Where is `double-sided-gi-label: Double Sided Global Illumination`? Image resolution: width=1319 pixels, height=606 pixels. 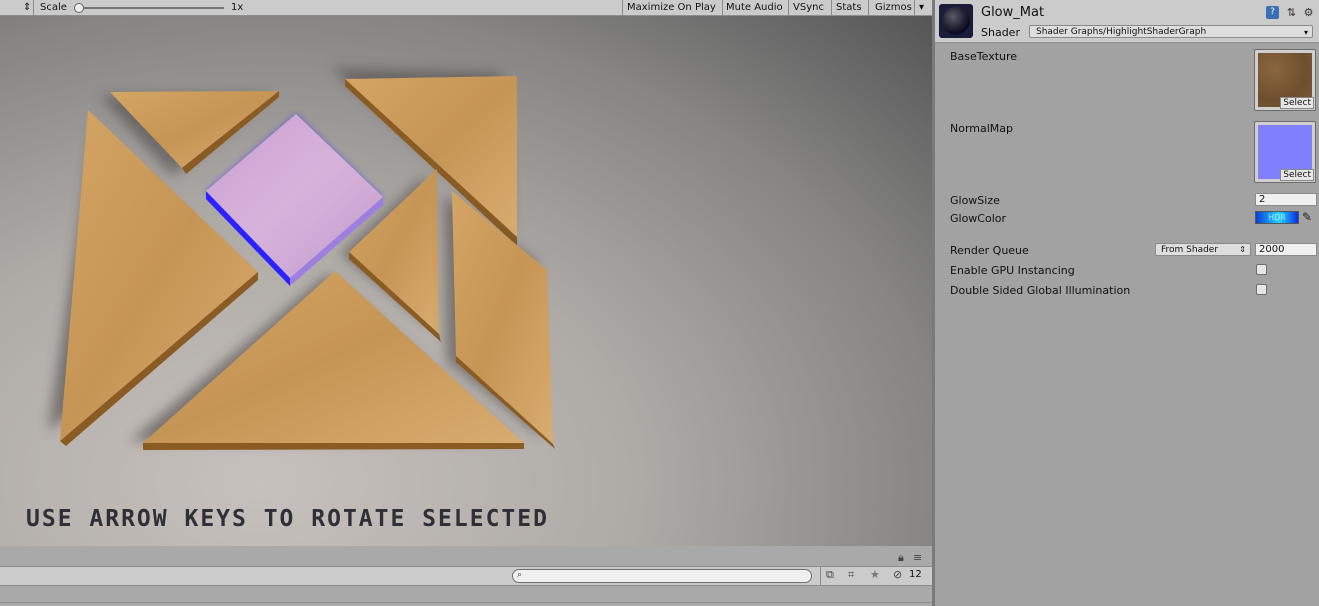 double-sided-gi-label: Double Sided Global Illumination is located at coordinates (1040, 290).